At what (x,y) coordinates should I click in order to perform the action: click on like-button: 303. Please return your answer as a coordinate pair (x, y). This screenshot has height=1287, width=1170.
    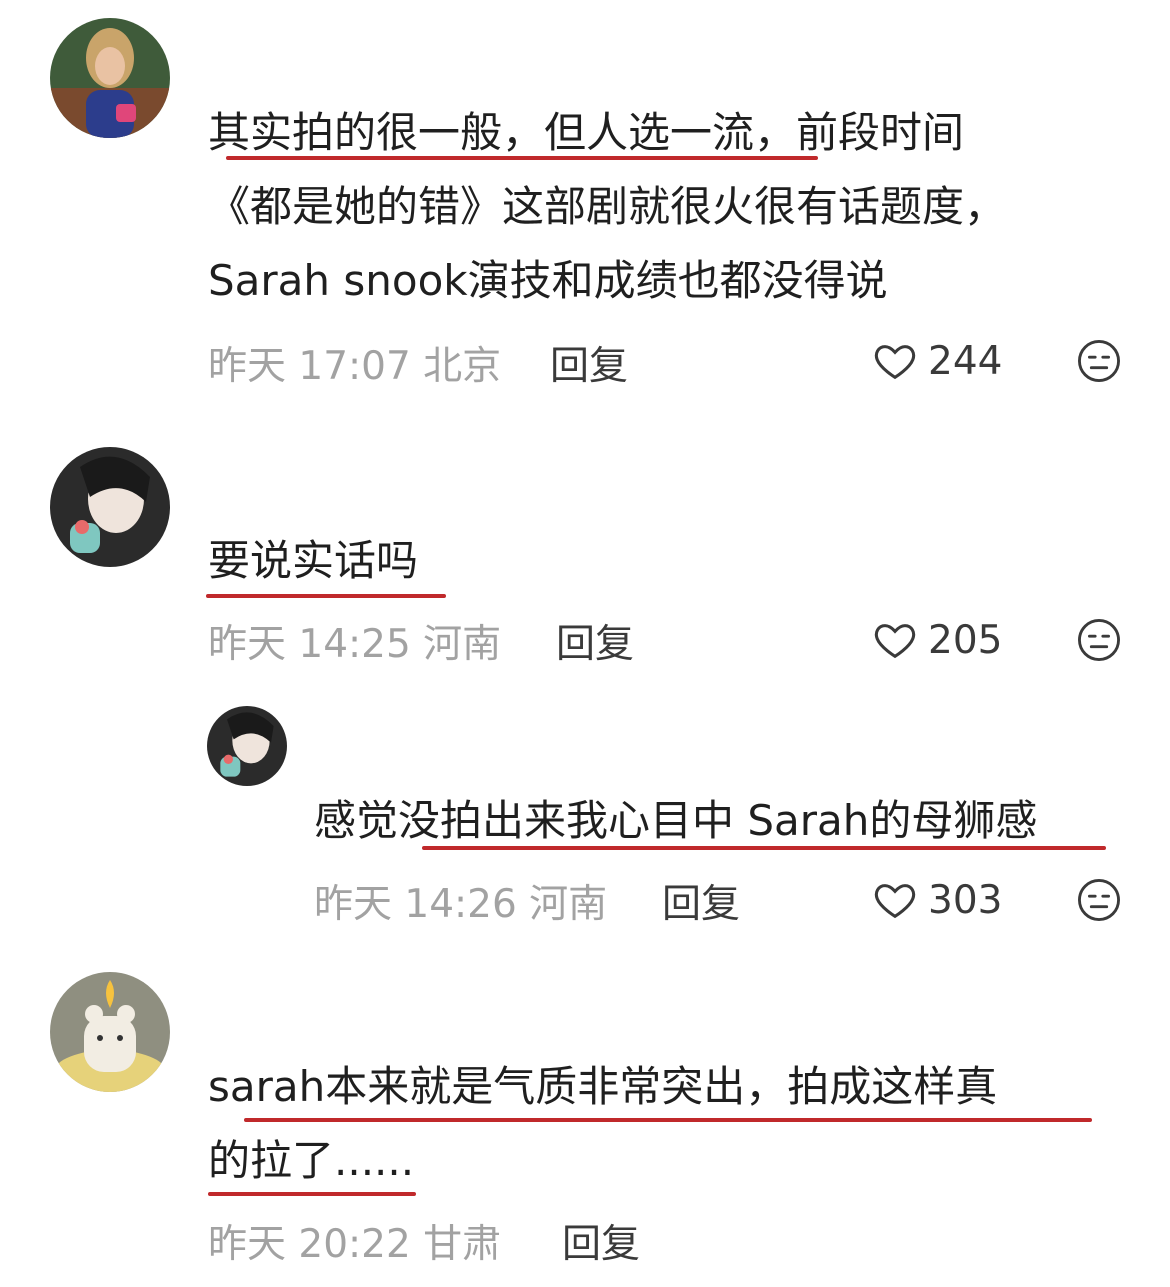
    Looking at the image, I should click on (937, 900).